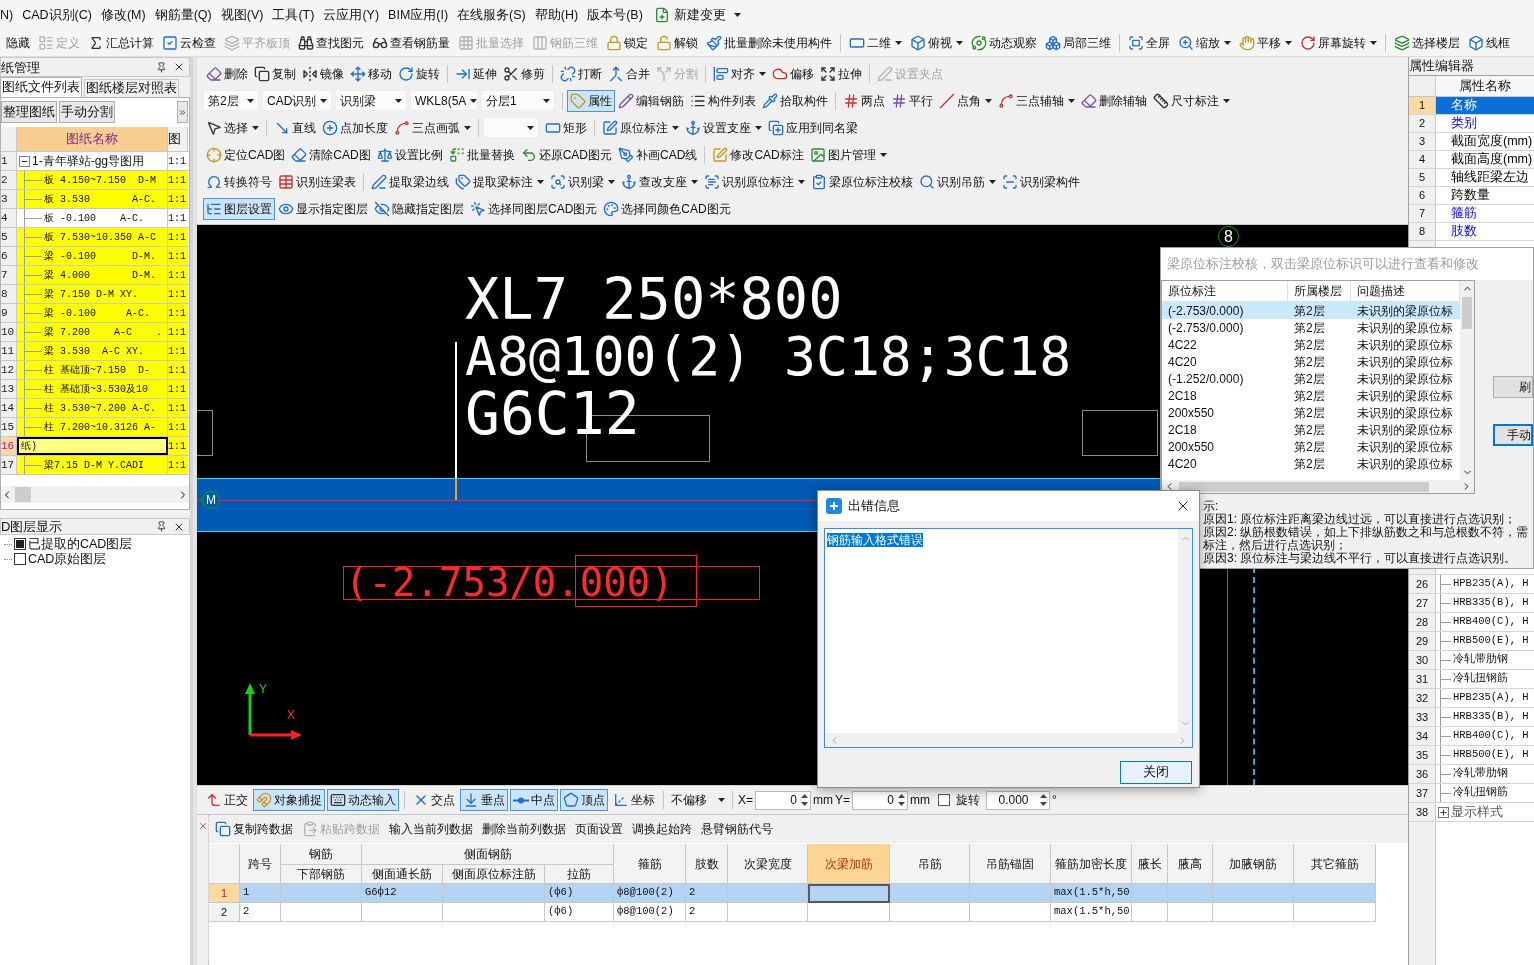  I want to click on tool-button: 动态输入, so click(363, 800).